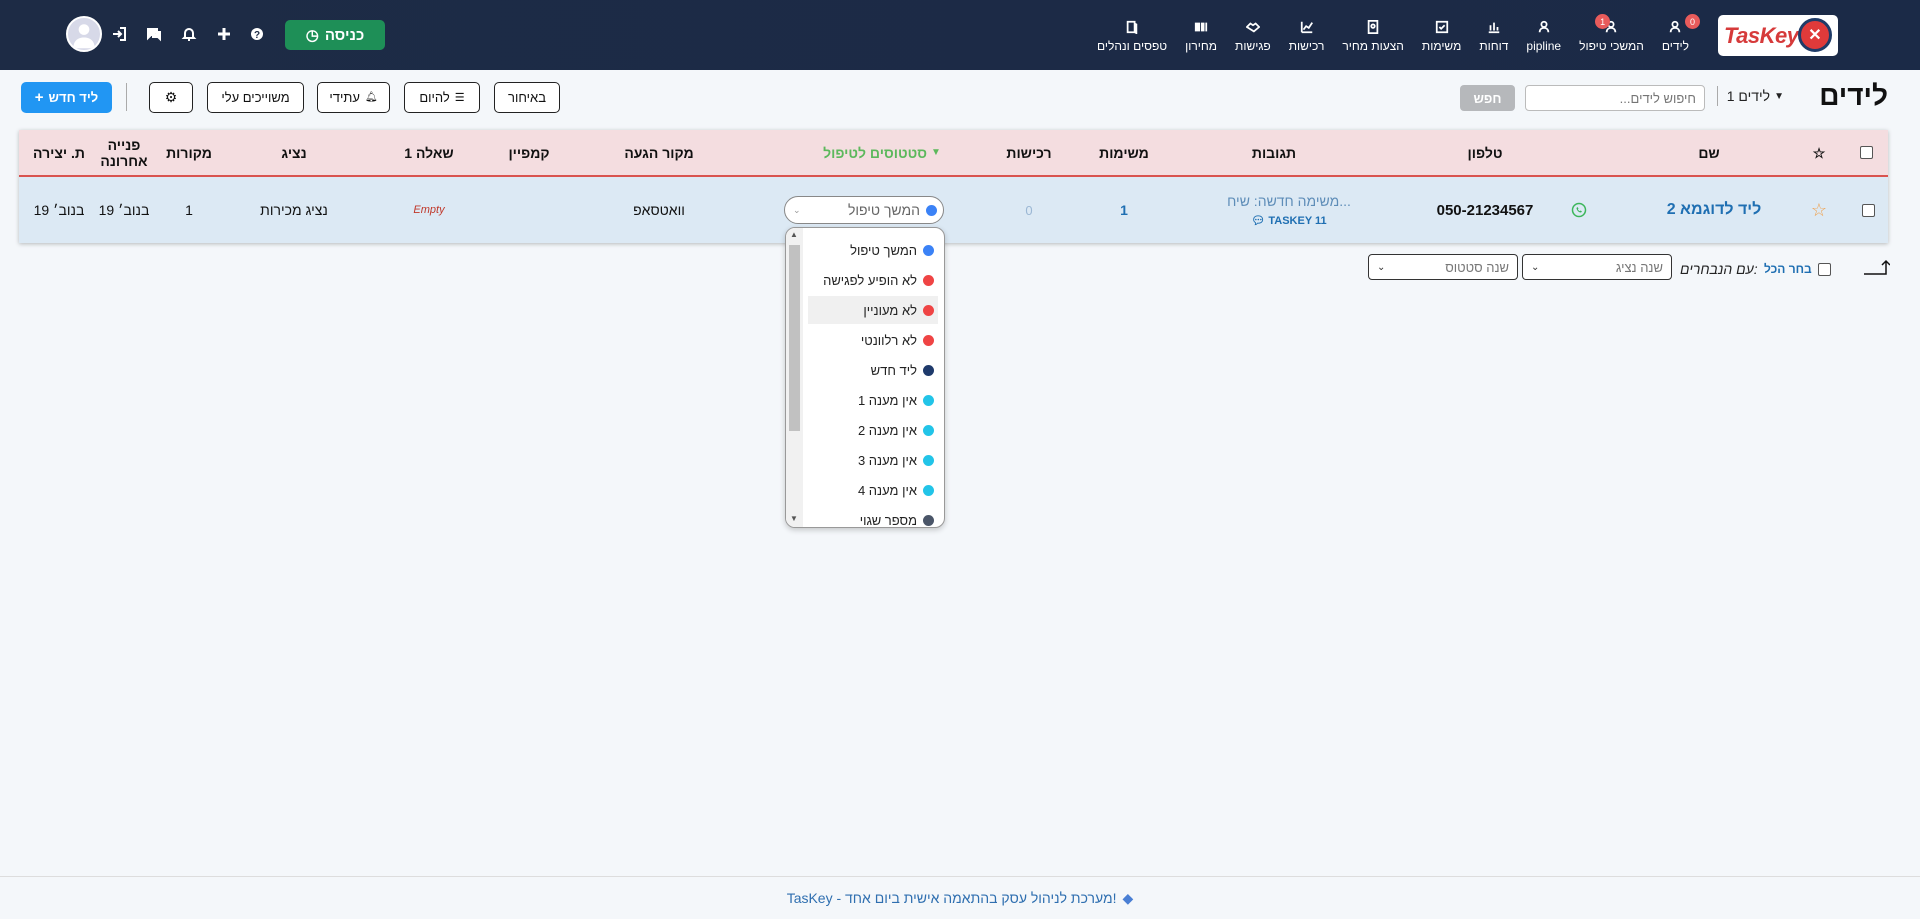  What do you see at coordinates (294, 210) in the screenshot?
I see `lead-agent: נציג מכירות` at bounding box center [294, 210].